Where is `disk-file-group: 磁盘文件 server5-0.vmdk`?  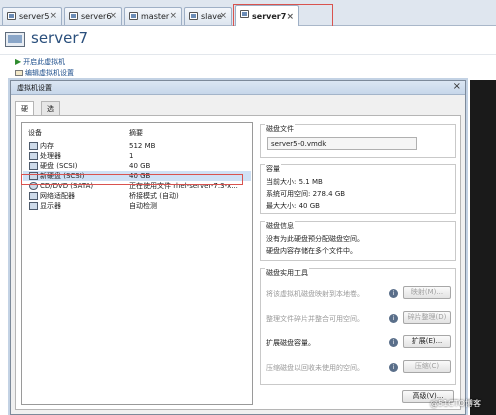 disk-file-group: 磁盘文件 server5-0.vmdk is located at coordinates (358, 141).